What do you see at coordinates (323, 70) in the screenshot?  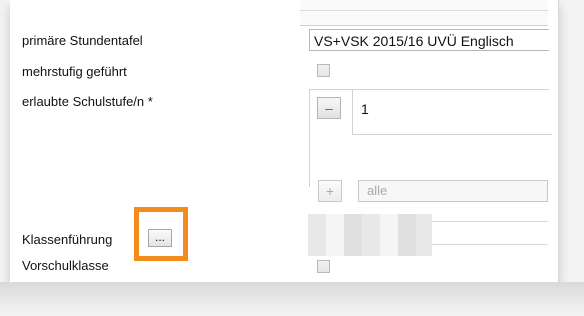 I see `multilevel-checkbox` at bounding box center [323, 70].